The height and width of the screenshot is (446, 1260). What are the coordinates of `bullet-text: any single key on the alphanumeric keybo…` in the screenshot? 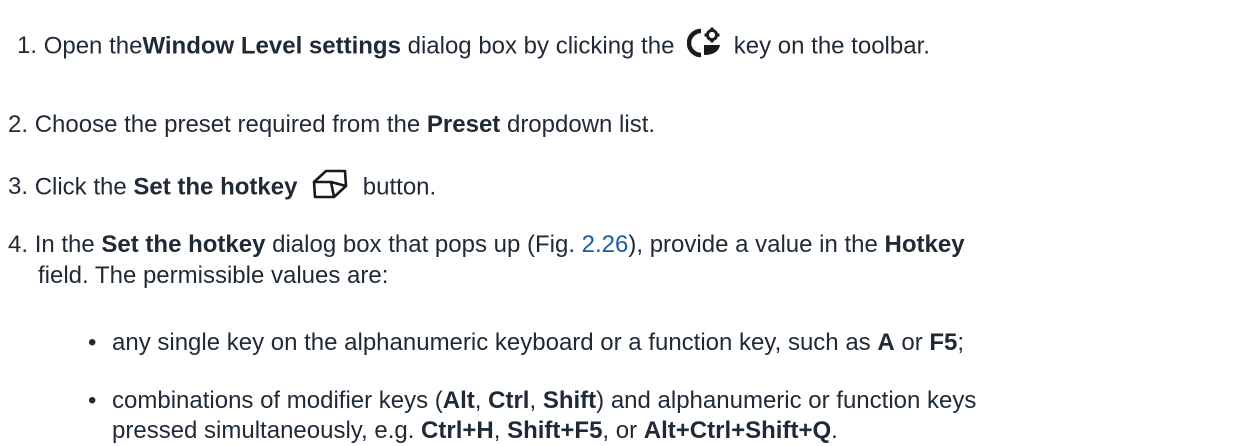 It's located at (495, 342).